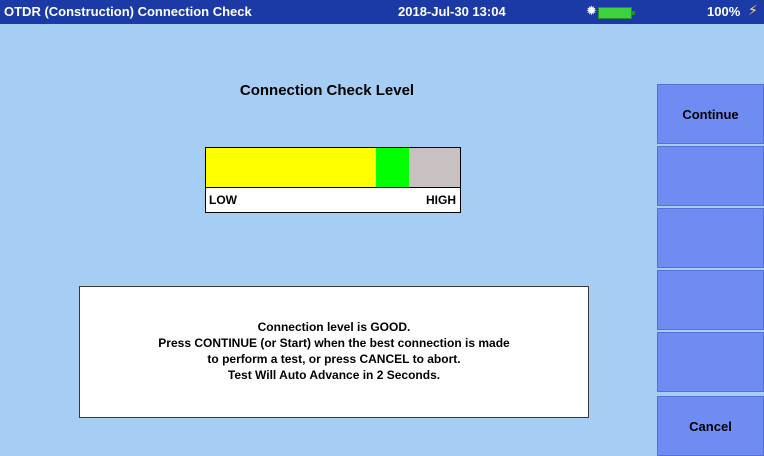 The width and height of the screenshot is (764, 456). I want to click on battery-percent: 100%, so click(724, 11).